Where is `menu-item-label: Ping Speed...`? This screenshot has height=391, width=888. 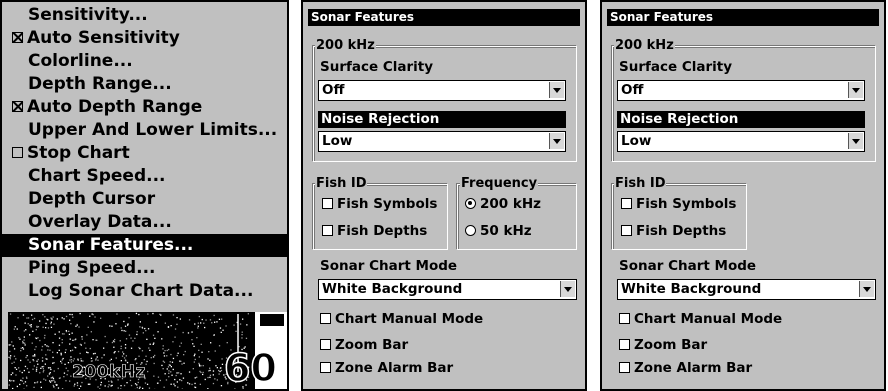 menu-item-label: Ping Speed... is located at coordinates (92, 268).